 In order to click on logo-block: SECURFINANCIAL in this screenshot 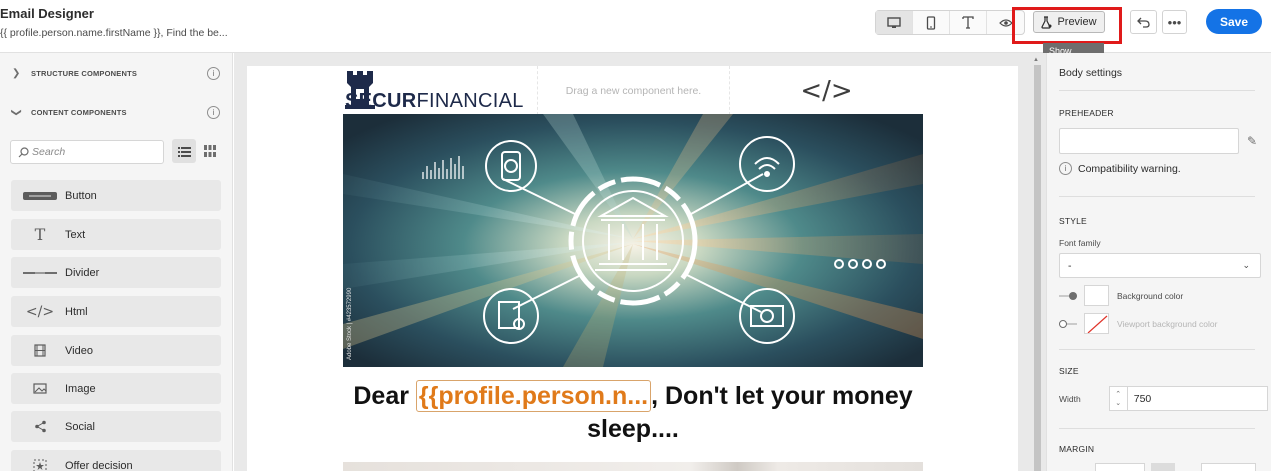, I will do `click(440, 90)`.